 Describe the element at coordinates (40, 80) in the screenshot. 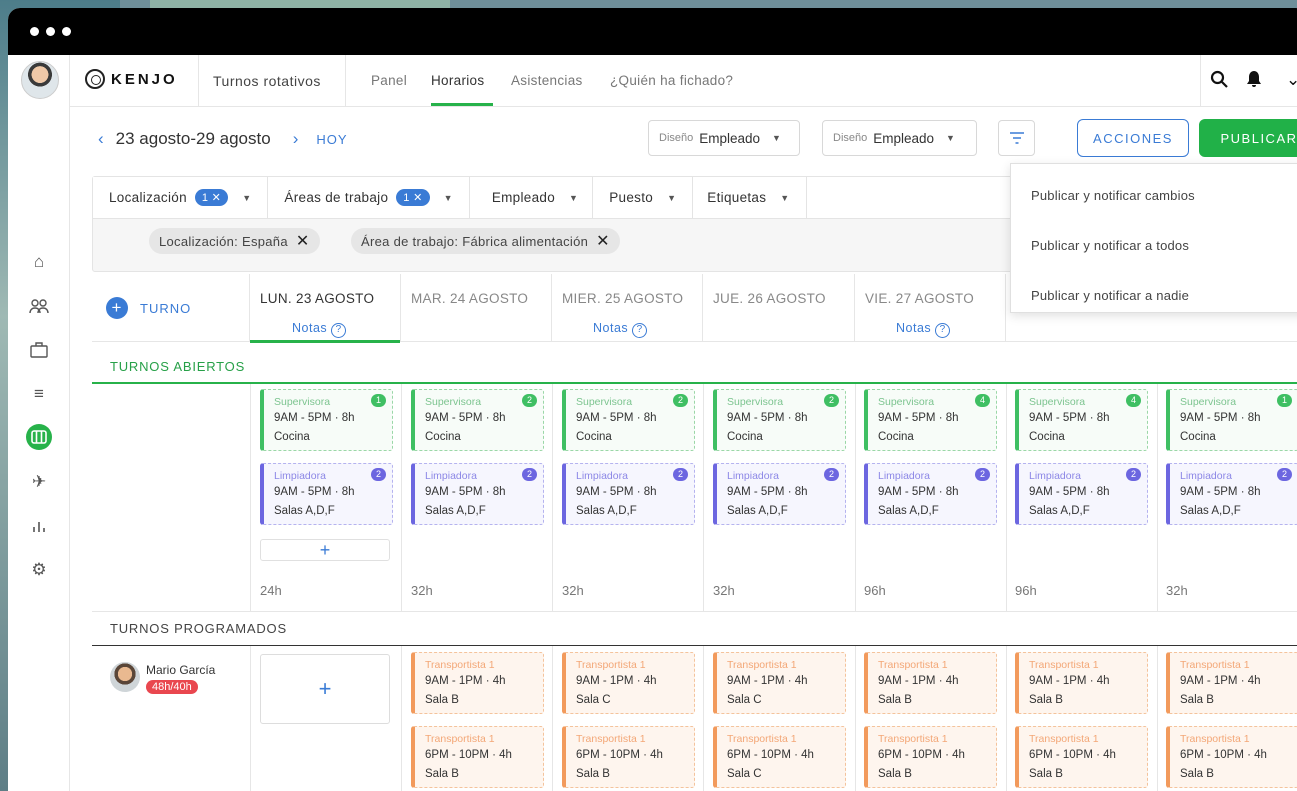

I see `user-avatar` at that location.